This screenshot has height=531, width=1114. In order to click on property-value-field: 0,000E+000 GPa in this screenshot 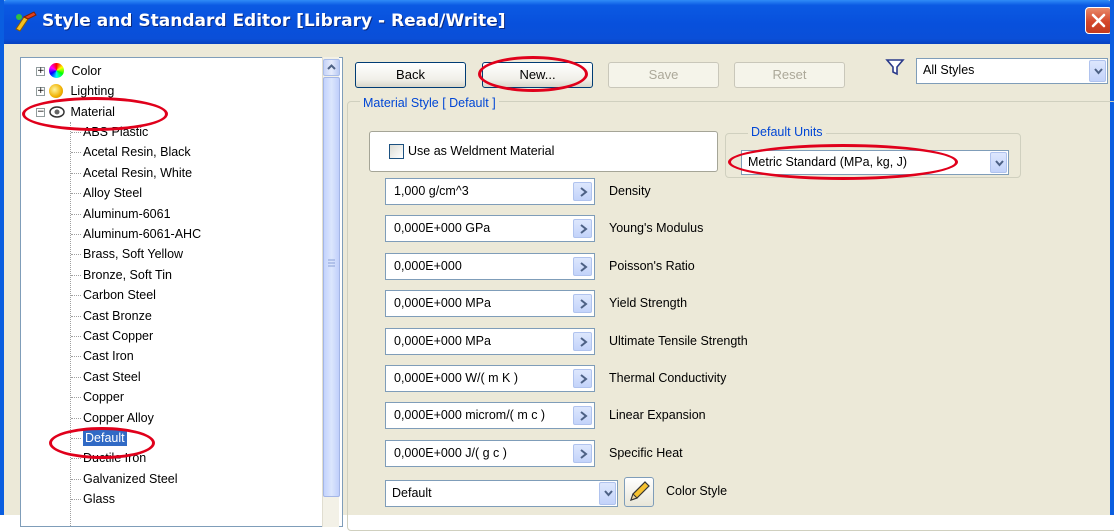, I will do `click(490, 229)`.